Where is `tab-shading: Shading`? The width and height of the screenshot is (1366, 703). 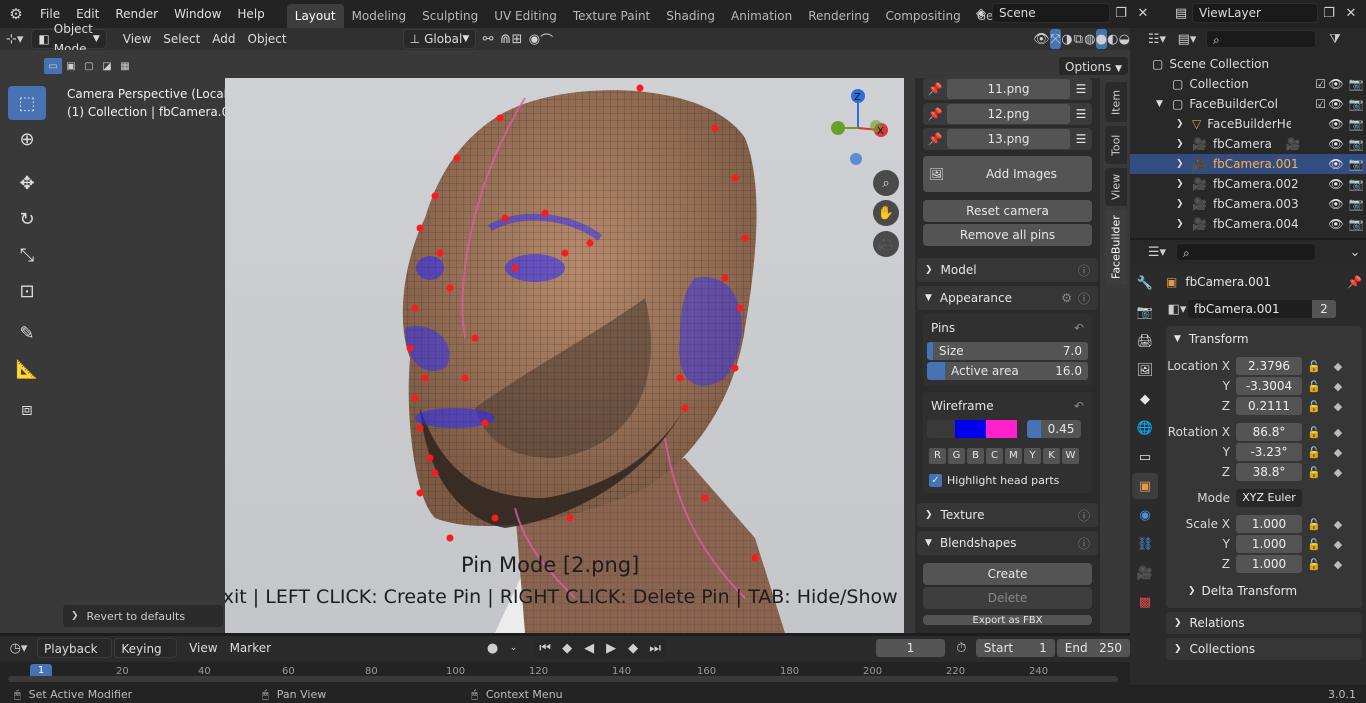
tab-shading: Shading is located at coordinates (690, 16).